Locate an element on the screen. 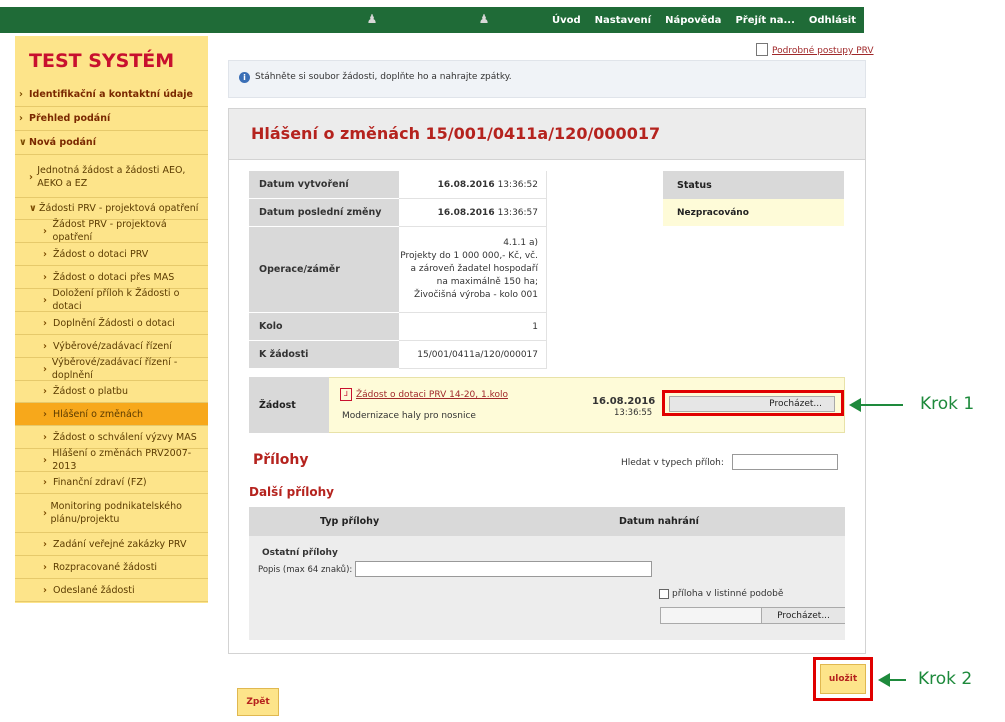 Image resolution: width=1005 pixels, height=722 pixels. sidebar-item-label: Doplnění Žádosti o dotaci is located at coordinates (114, 323).